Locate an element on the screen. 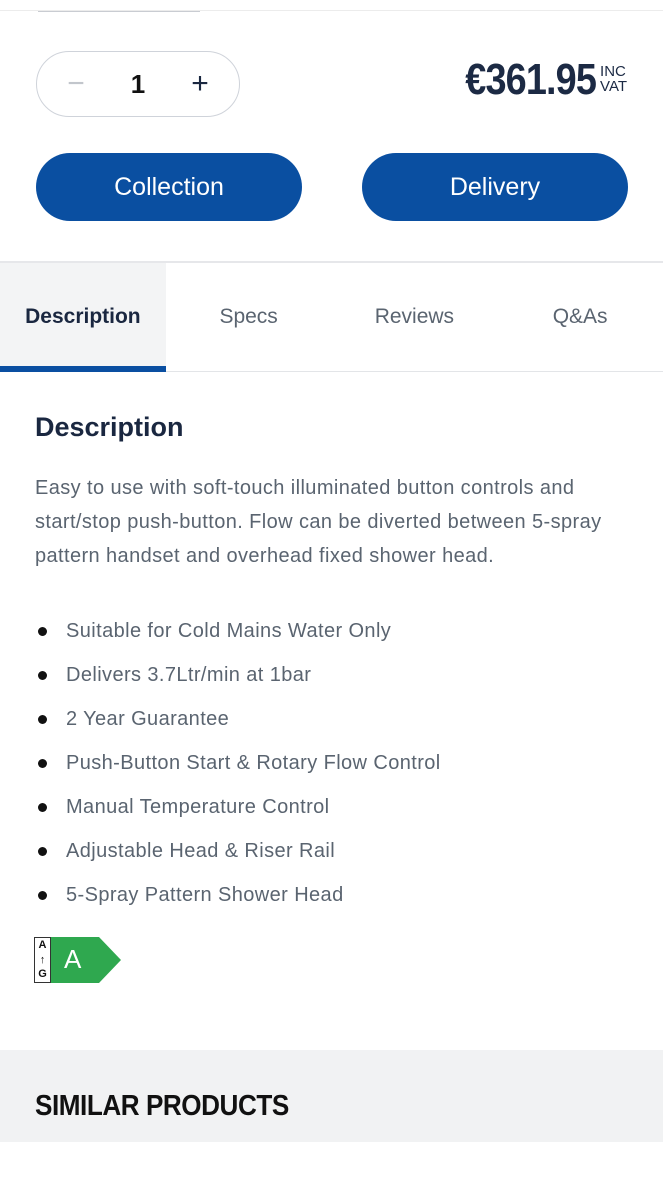 The height and width of the screenshot is (1200, 663). similar-products-heading: SIMILAR PRODUCTS is located at coordinates (162, 1106).